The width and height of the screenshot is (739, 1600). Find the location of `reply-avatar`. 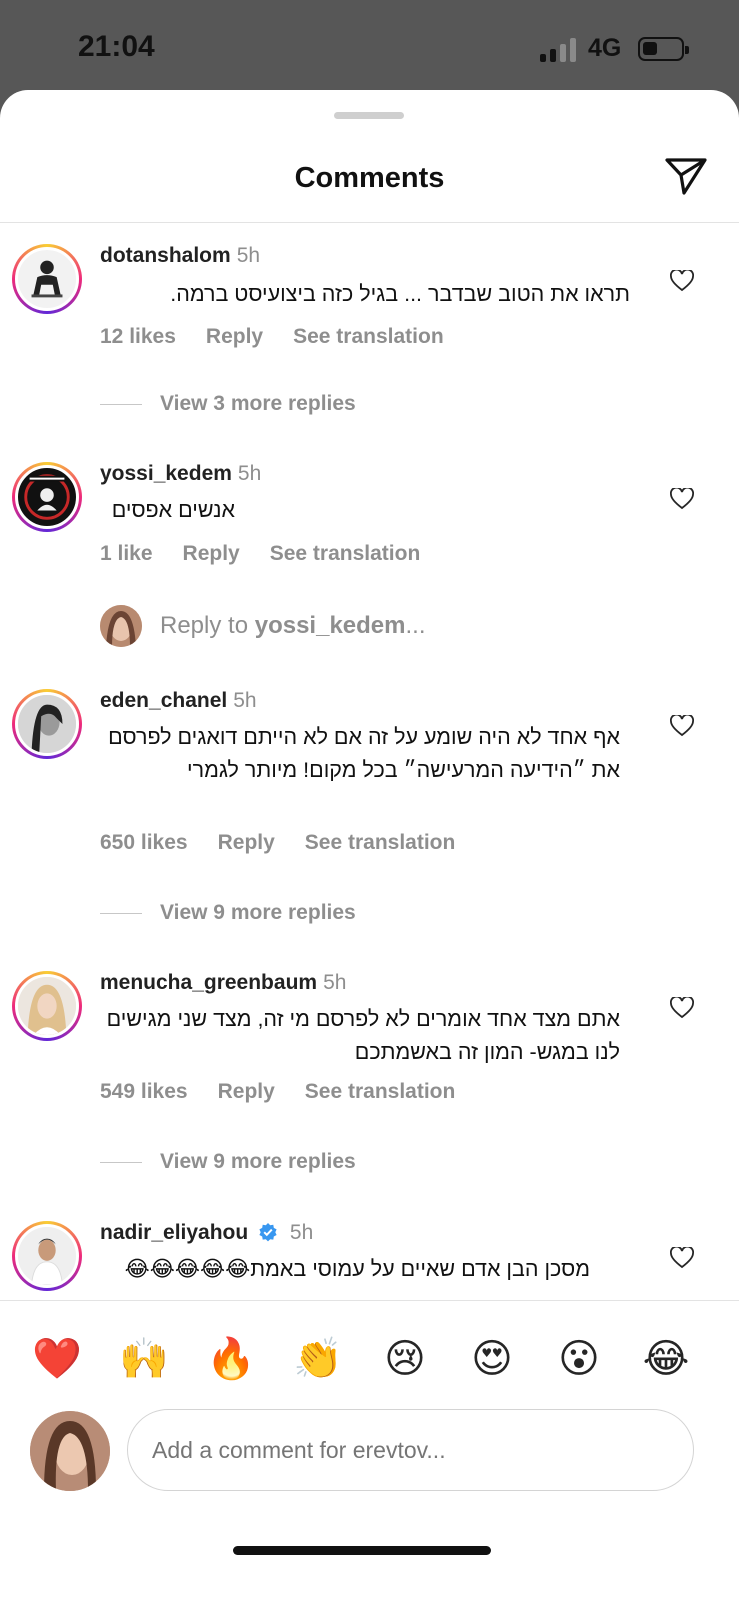

reply-avatar is located at coordinates (121, 626).